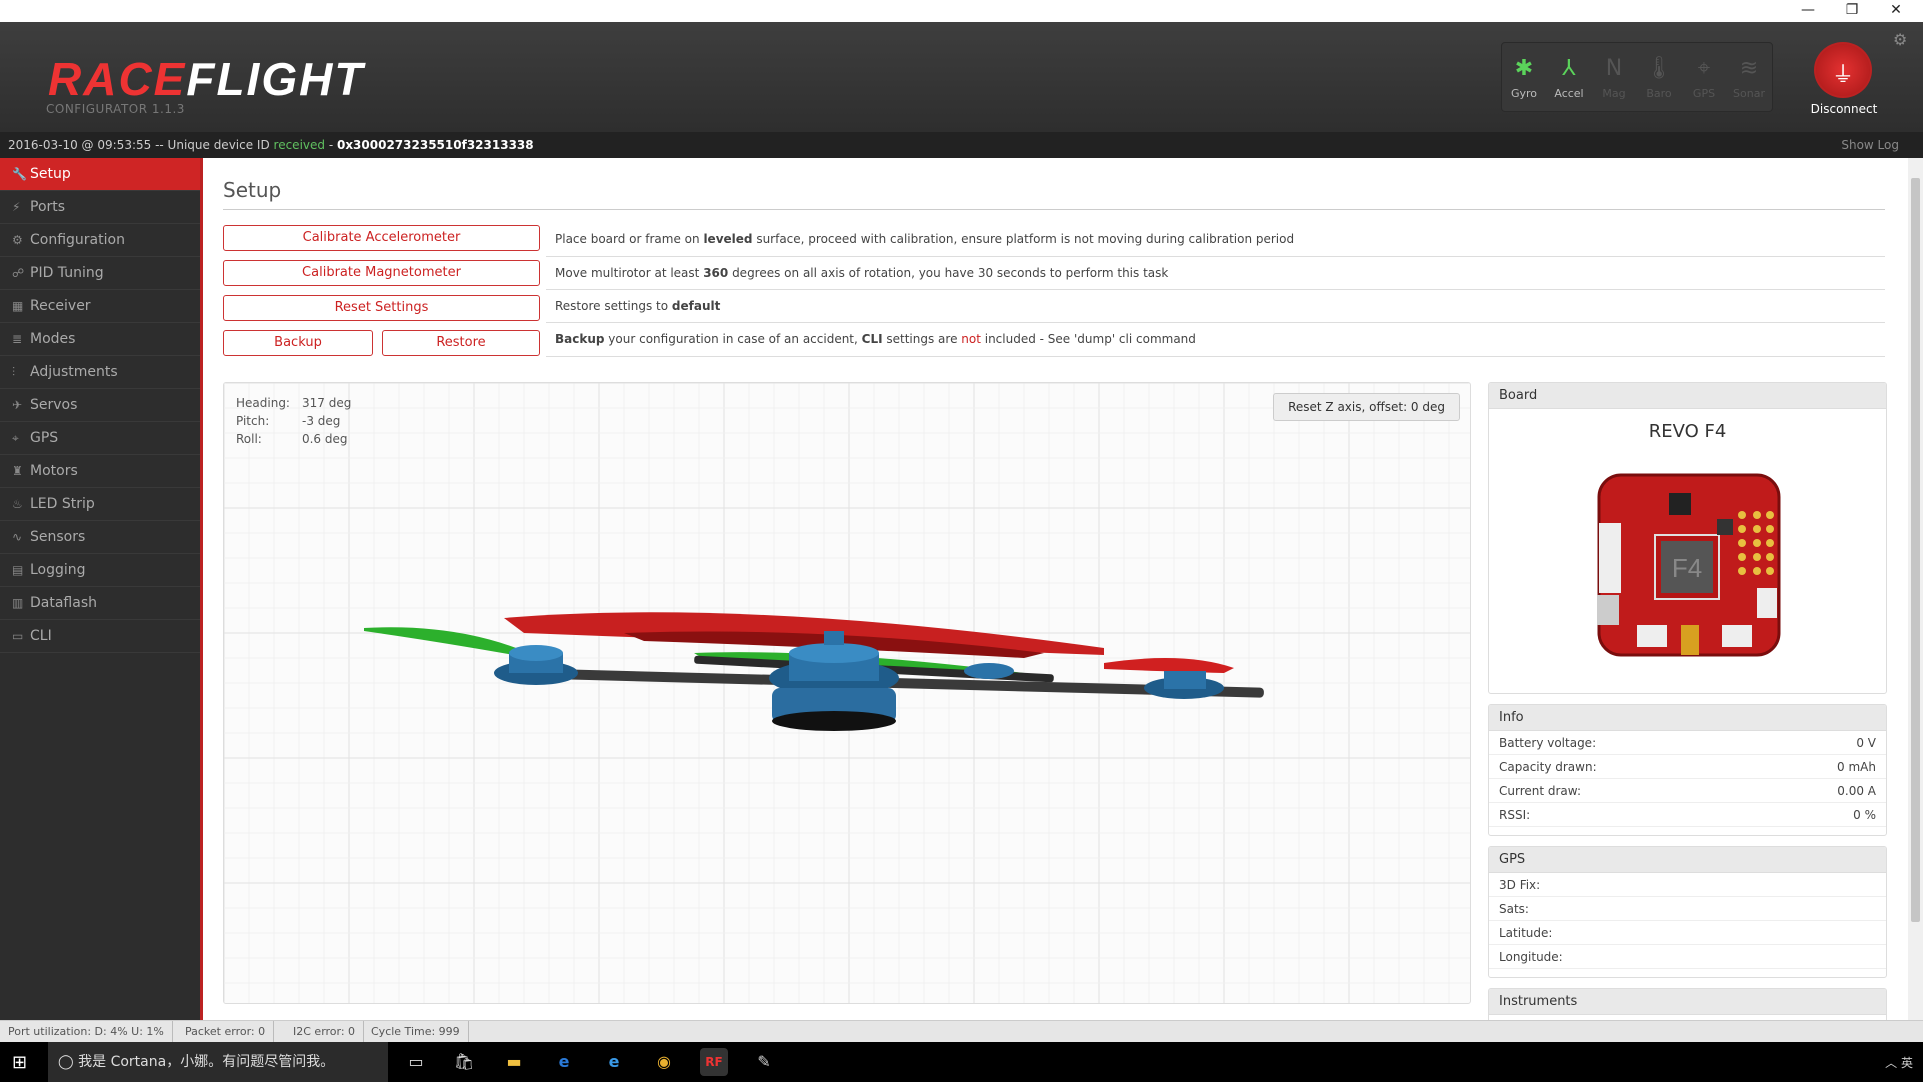 The image size is (1923, 1082). Describe the element at coordinates (1907, 1063) in the screenshot. I see `ime-indicator: 英` at that location.